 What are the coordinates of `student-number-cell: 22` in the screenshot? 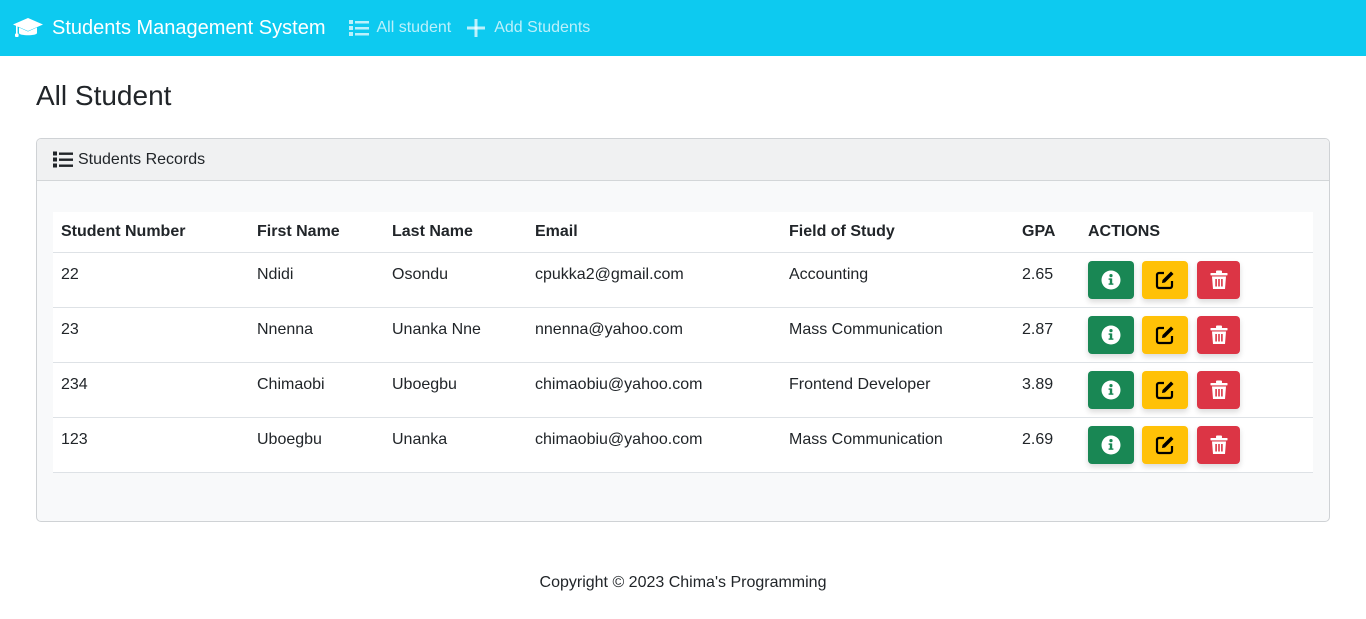 It's located at (151, 280).